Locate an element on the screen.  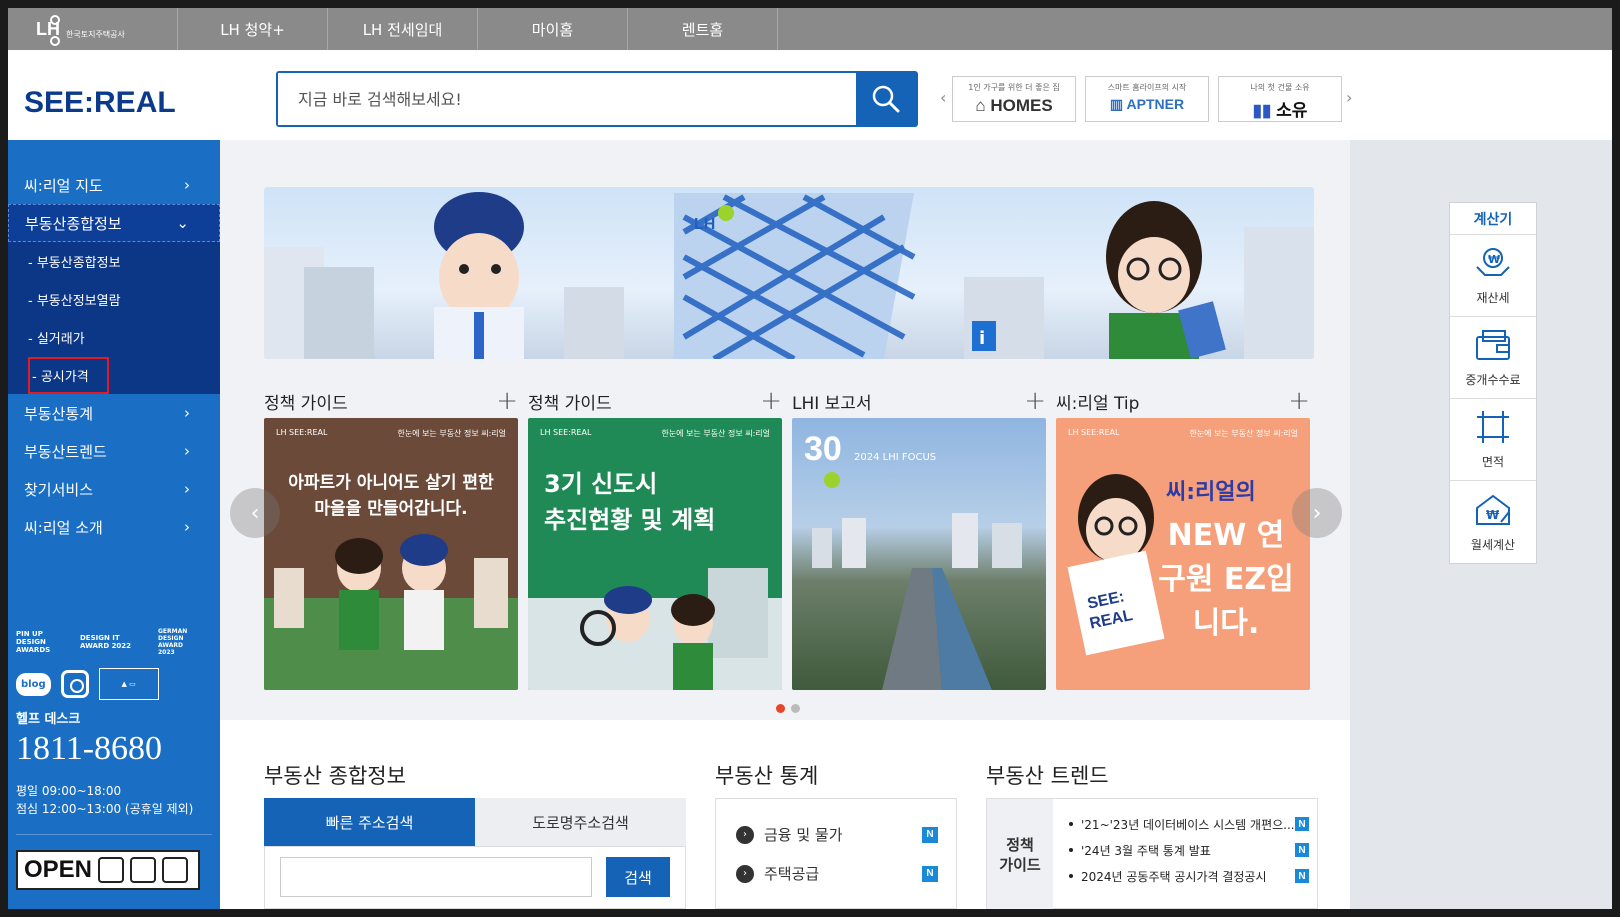
address-search-body: 검색 is located at coordinates (475, 877).